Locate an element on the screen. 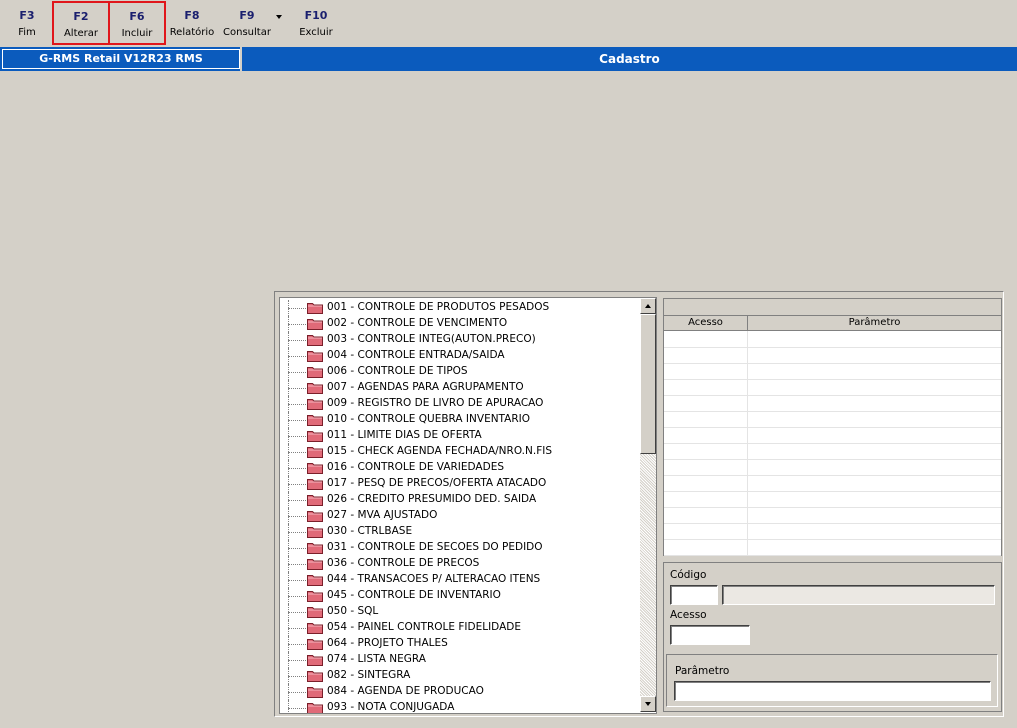  alterar-button: F2 Alterar is located at coordinates (81, 23).